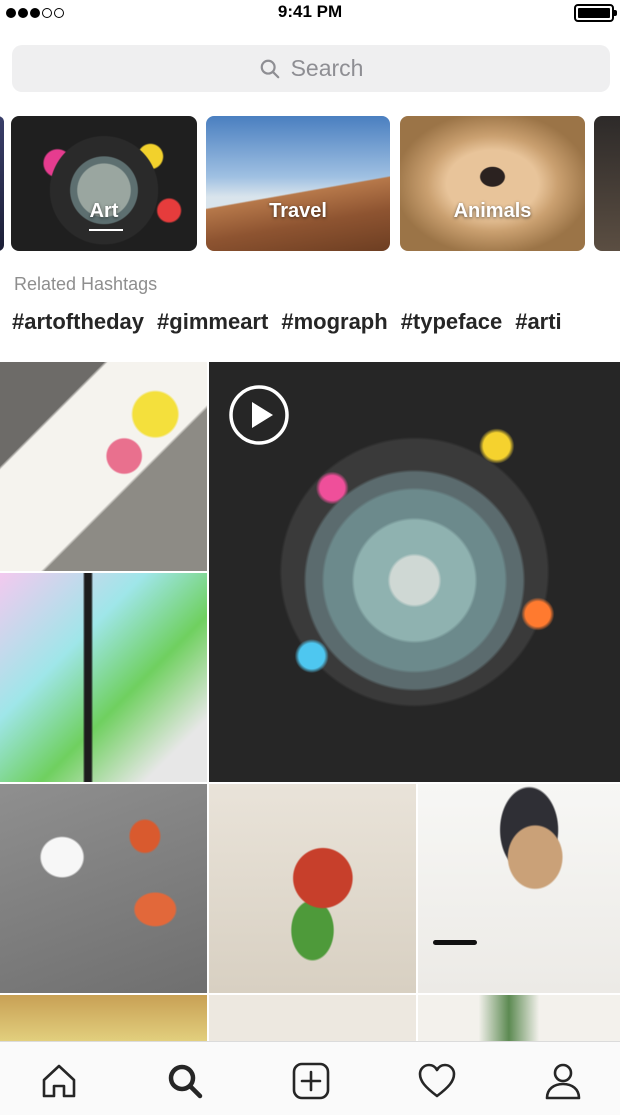 This screenshot has height=1115, width=620. I want to click on topic-card-travel: Travel, so click(298, 183).